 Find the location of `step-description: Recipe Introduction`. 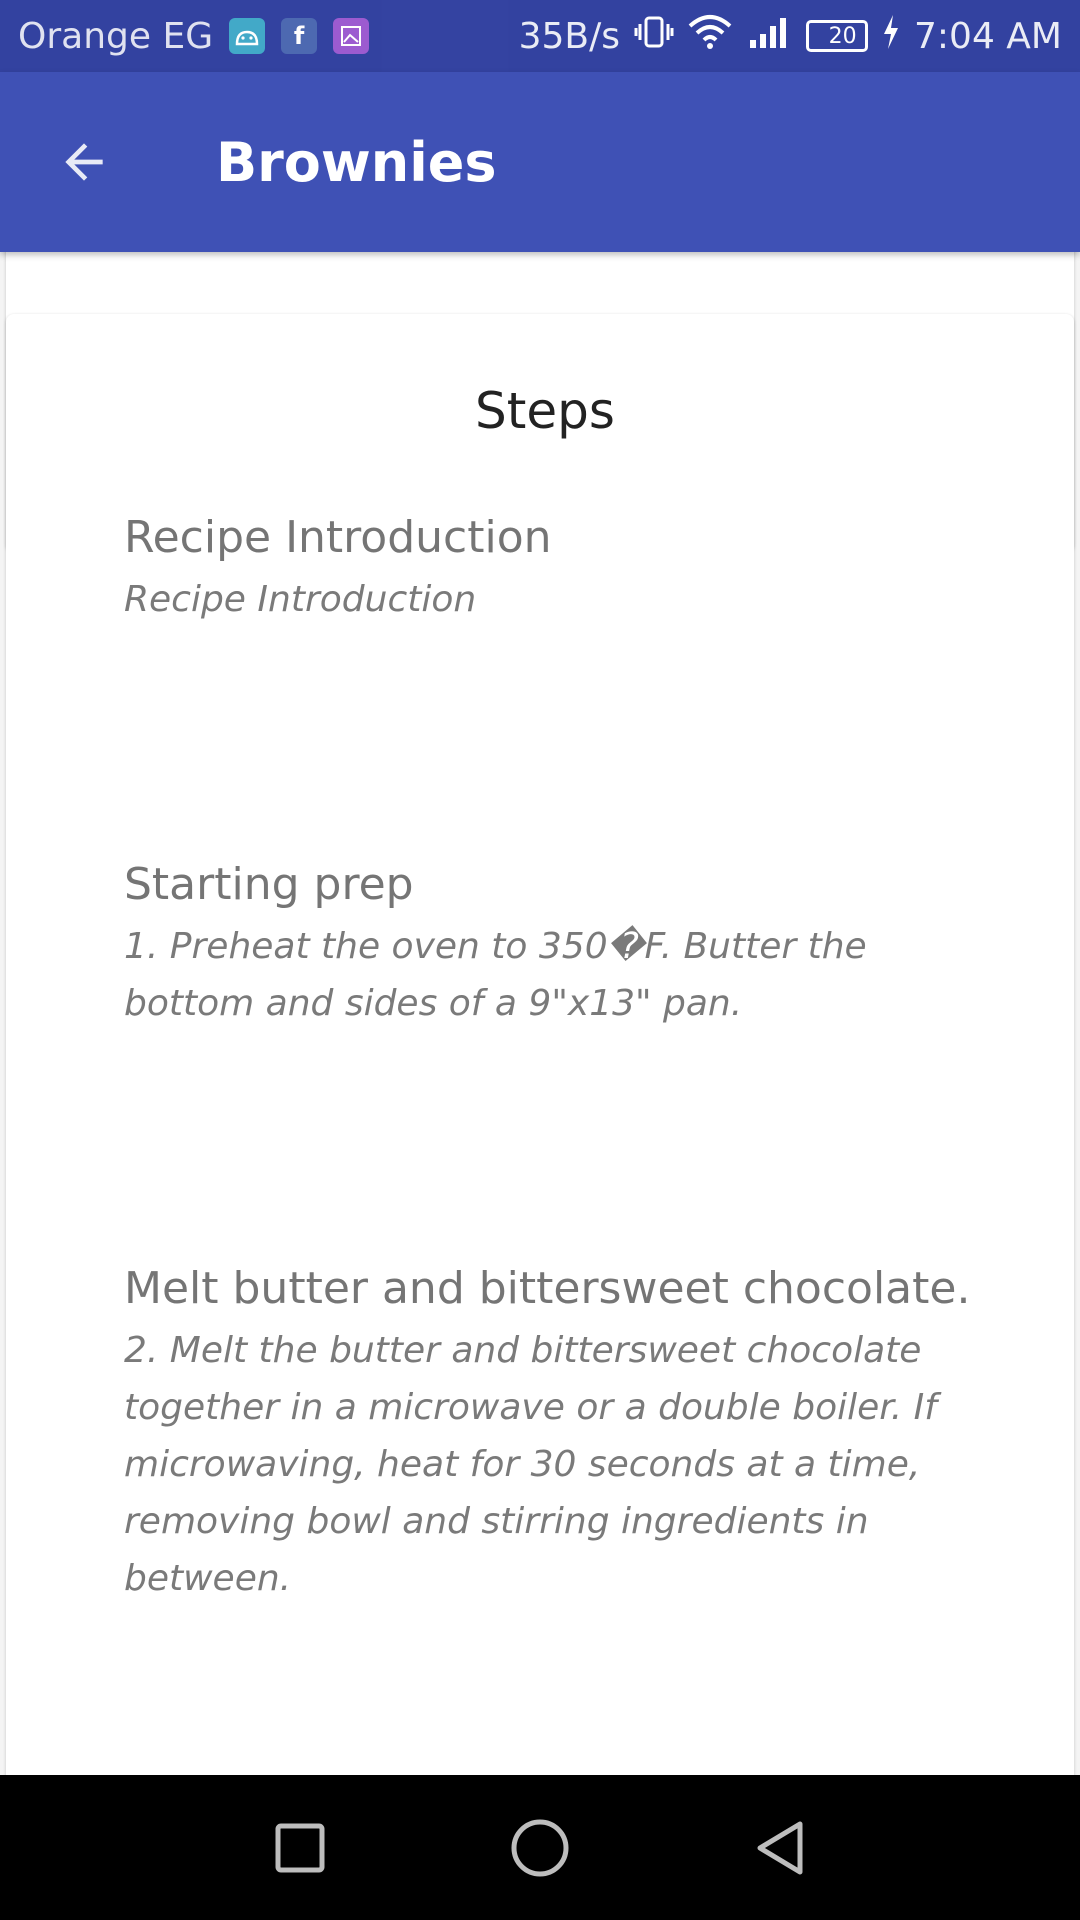

step-description: Recipe Introduction is located at coordinates (300, 599).